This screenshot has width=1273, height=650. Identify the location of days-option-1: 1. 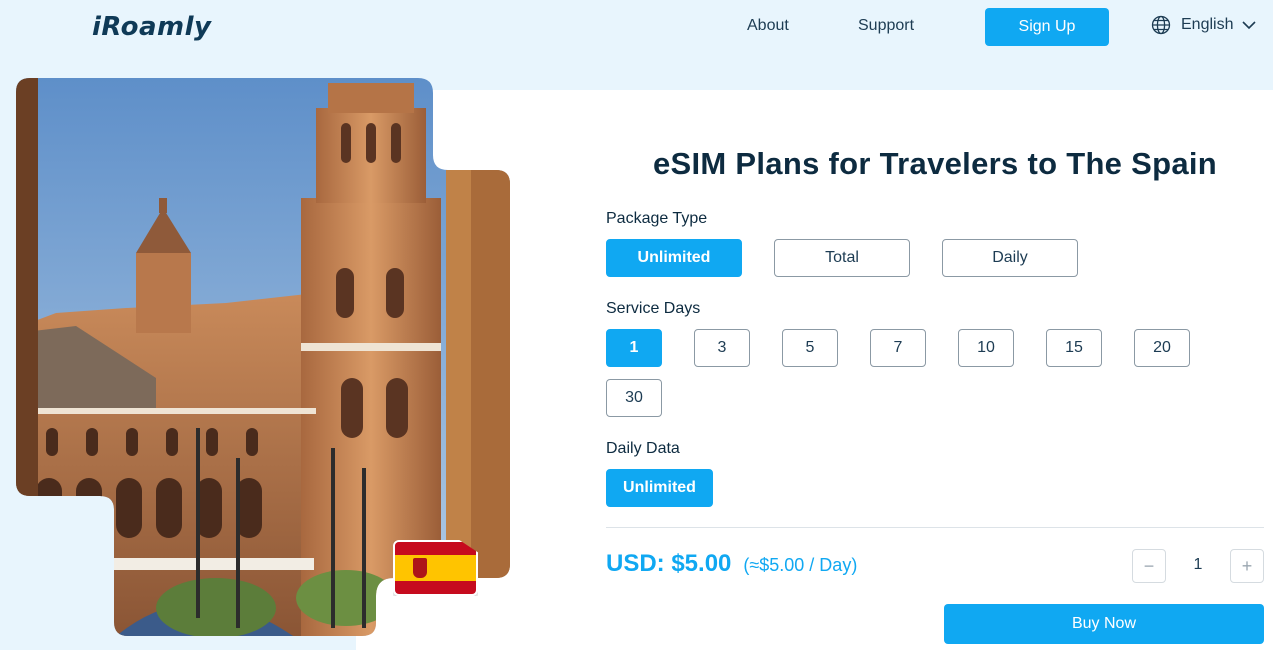
(634, 348).